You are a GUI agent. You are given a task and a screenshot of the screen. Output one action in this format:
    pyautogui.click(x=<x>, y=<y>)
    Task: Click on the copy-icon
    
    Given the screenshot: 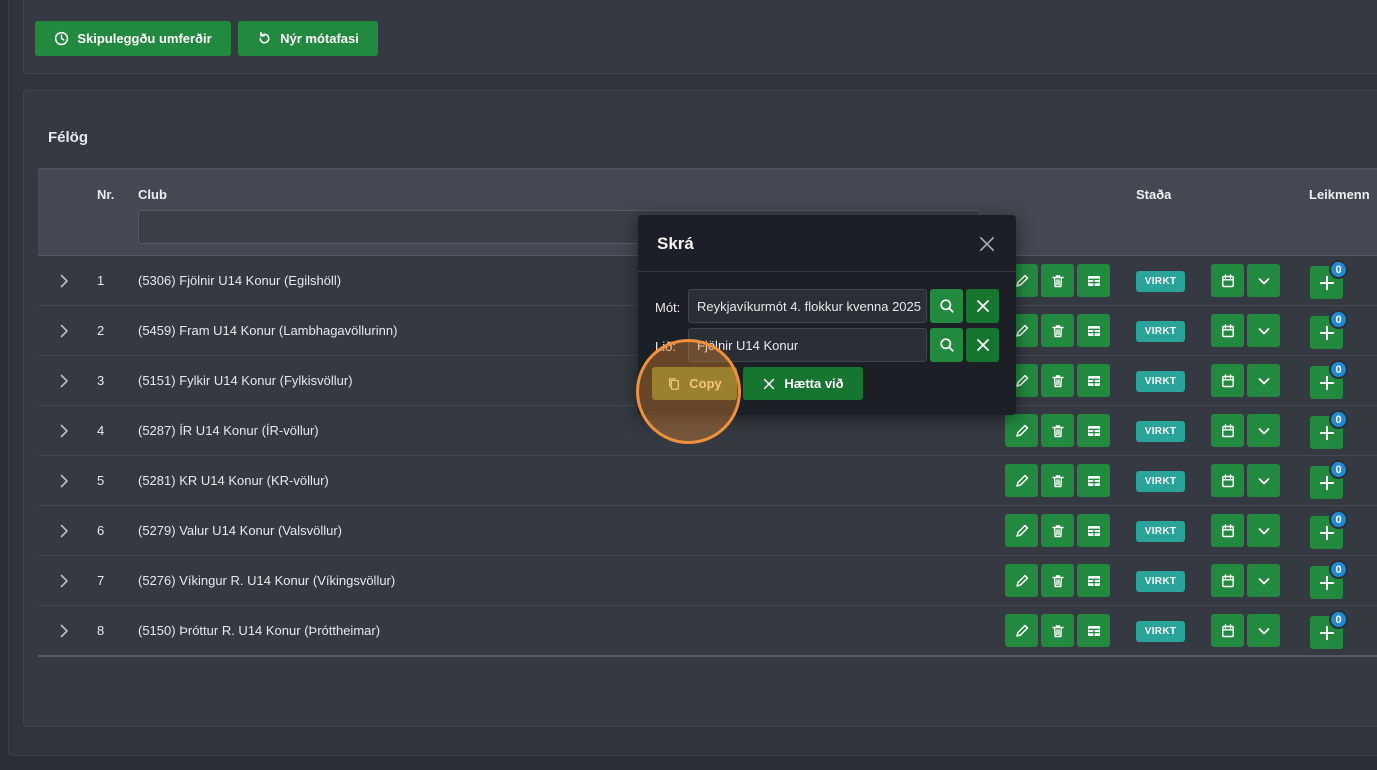 What is the action you would take?
    pyautogui.click(x=674, y=383)
    